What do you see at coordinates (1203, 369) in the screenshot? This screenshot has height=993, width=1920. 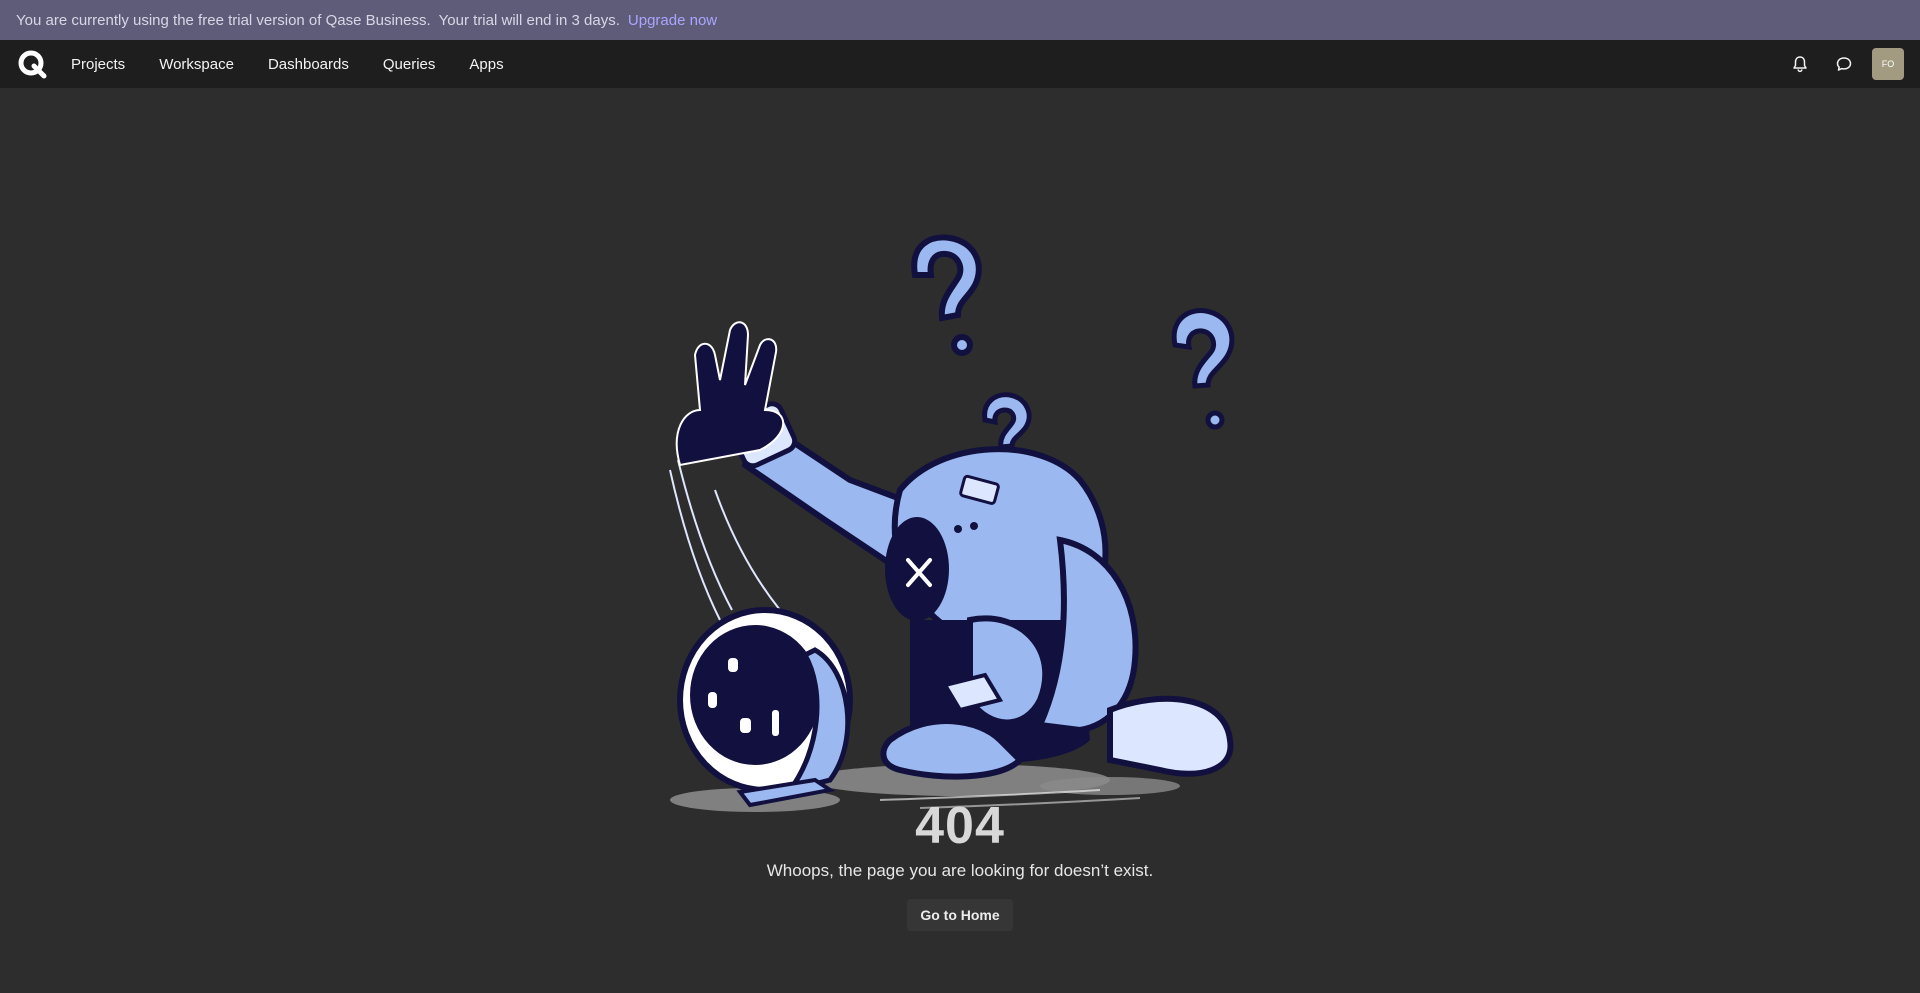 I see `question-mark-right` at bounding box center [1203, 369].